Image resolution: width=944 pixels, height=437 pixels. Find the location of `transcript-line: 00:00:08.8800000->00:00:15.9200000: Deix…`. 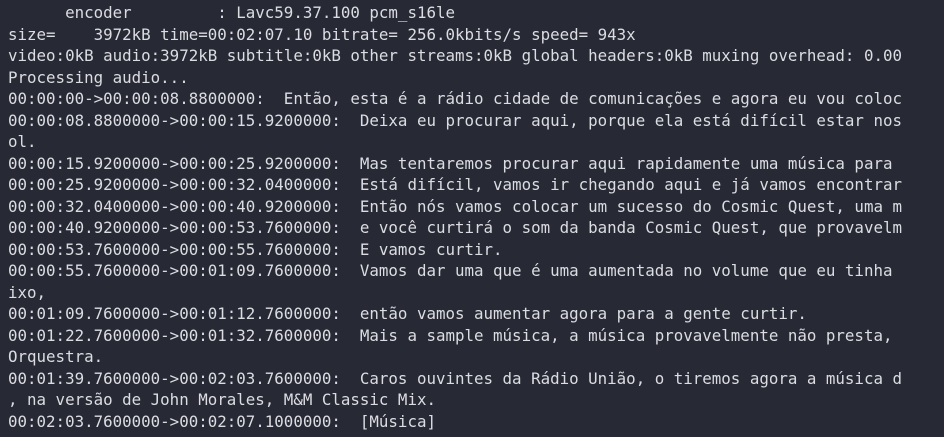

transcript-line: 00:00:08.8800000->00:00:15.9200000: Deix… is located at coordinates (455, 120).